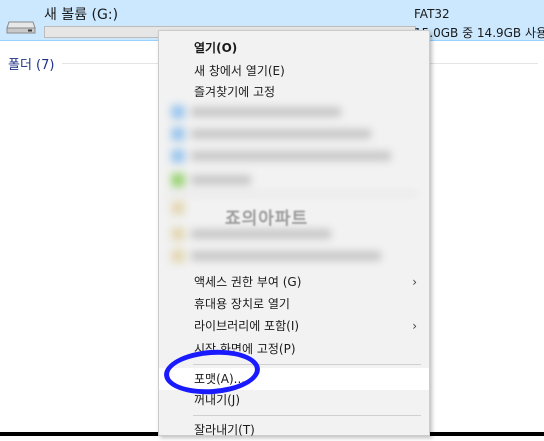  I want to click on menu-item-label: 새 창에서 열기(E), so click(239, 71).